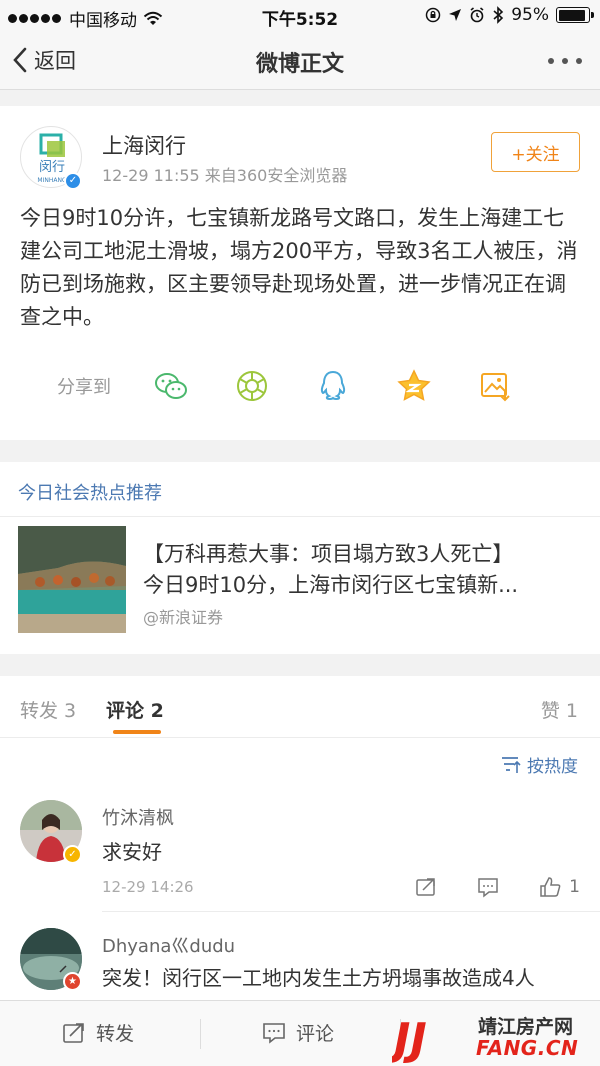  What do you see at coordinates (72, 579) in the screenshot?
I see `news-thumbnail` at bounding box center [72, 579].